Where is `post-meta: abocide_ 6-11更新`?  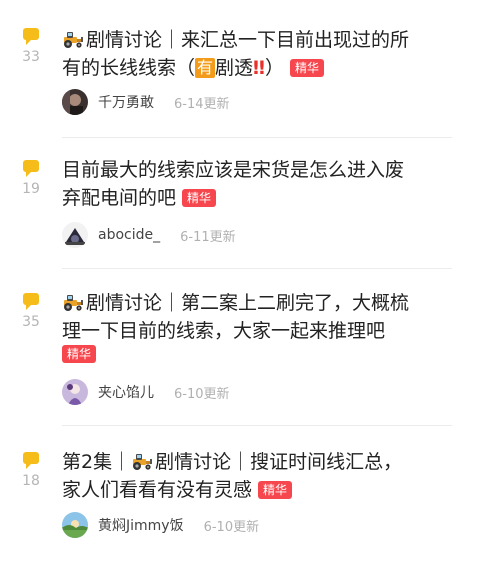
post-meta: abocide_ 6-11更新 is located at coordinates (149, 235).